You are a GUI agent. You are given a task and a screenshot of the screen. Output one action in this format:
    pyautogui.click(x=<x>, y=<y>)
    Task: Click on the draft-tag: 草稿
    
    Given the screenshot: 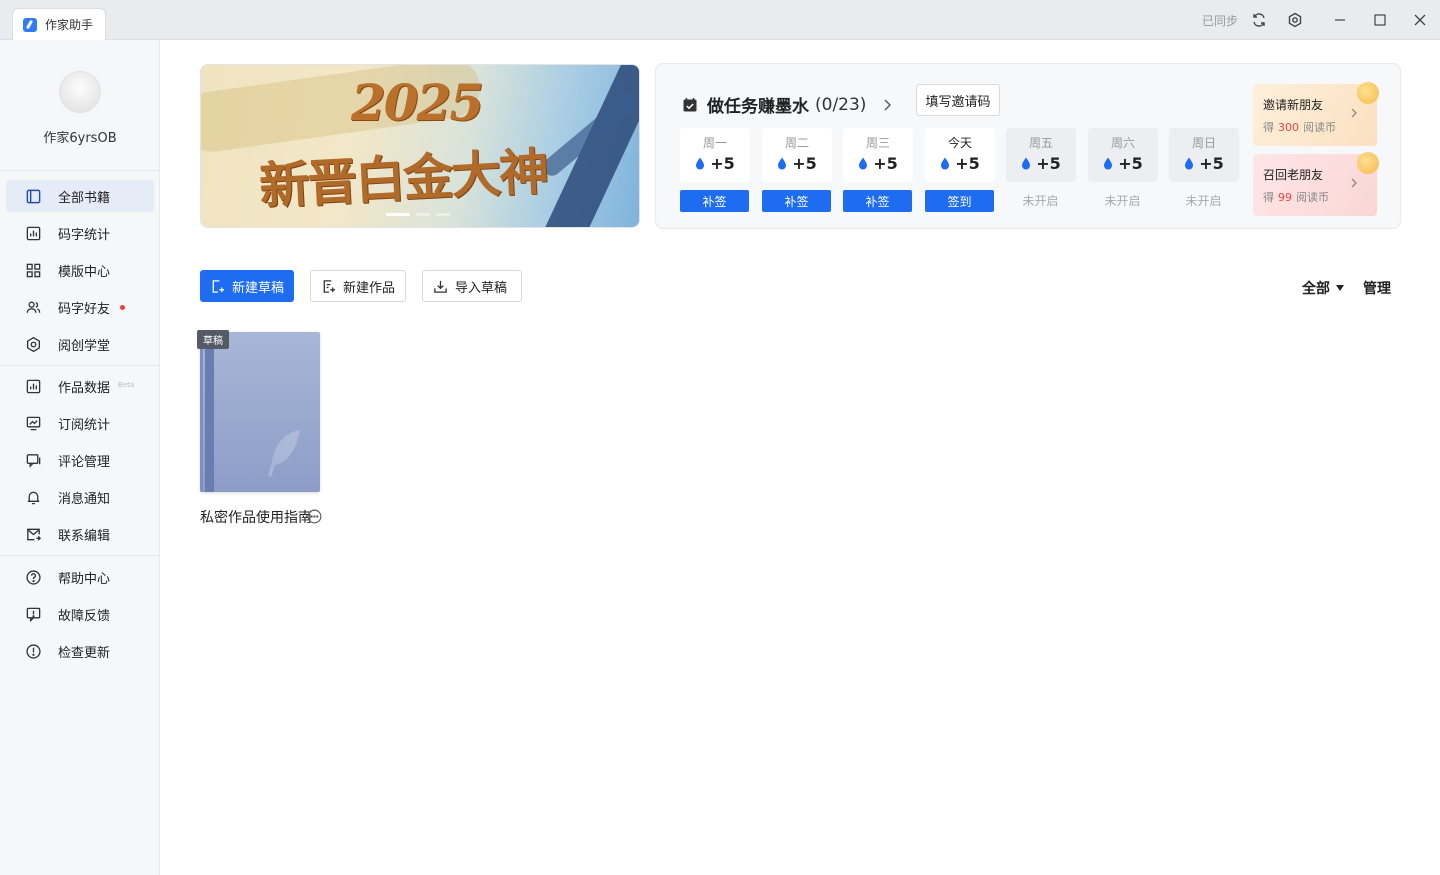 What is the action you would take?
    pyautogui.click(x=213, y=339)
    